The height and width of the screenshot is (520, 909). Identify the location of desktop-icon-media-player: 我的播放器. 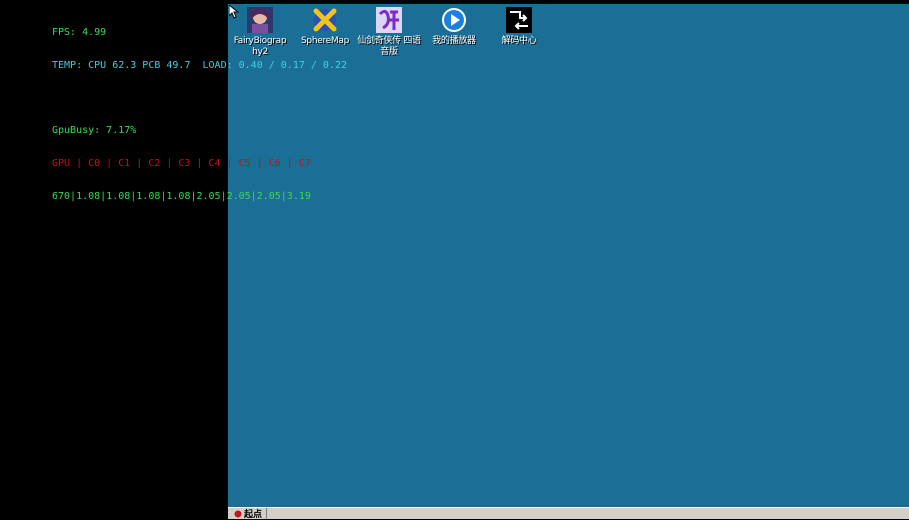
(454, 26).